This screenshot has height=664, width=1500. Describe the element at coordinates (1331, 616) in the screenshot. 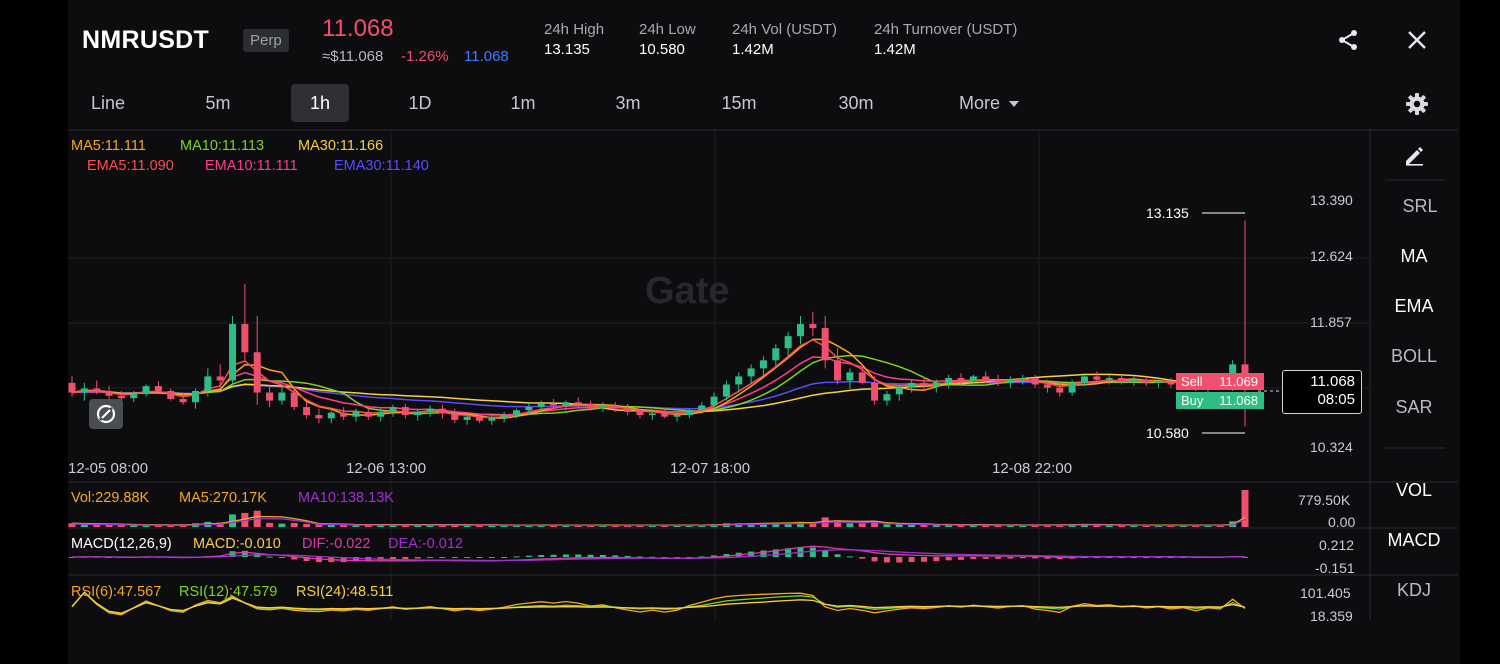

I see `rsi-axis-tick: 18.359` at that location.